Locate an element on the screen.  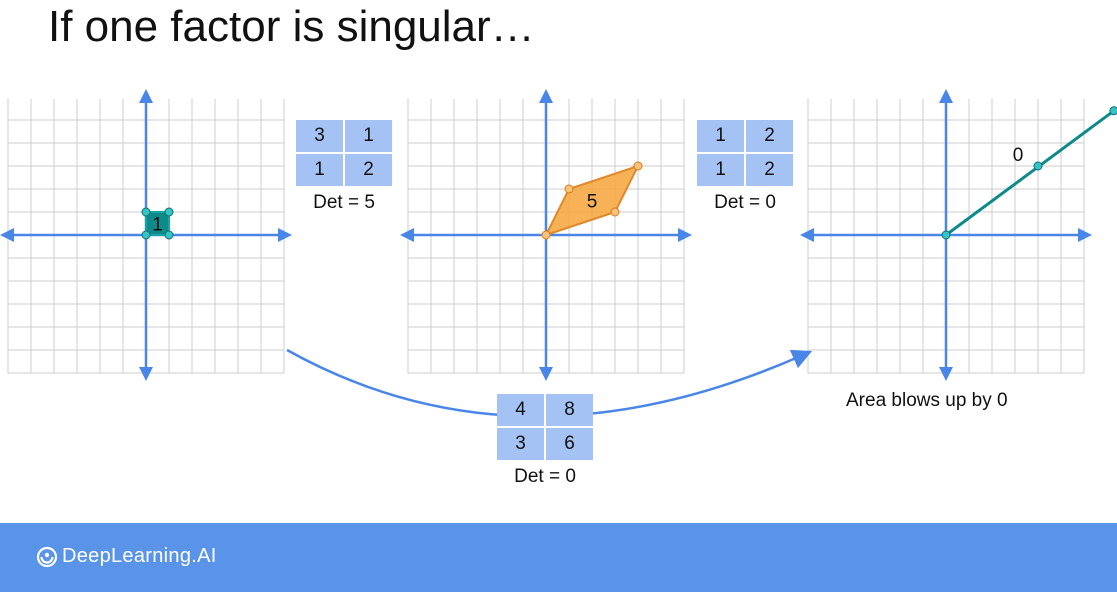
area-label-left: 1 is located at coordinates (157, 225).